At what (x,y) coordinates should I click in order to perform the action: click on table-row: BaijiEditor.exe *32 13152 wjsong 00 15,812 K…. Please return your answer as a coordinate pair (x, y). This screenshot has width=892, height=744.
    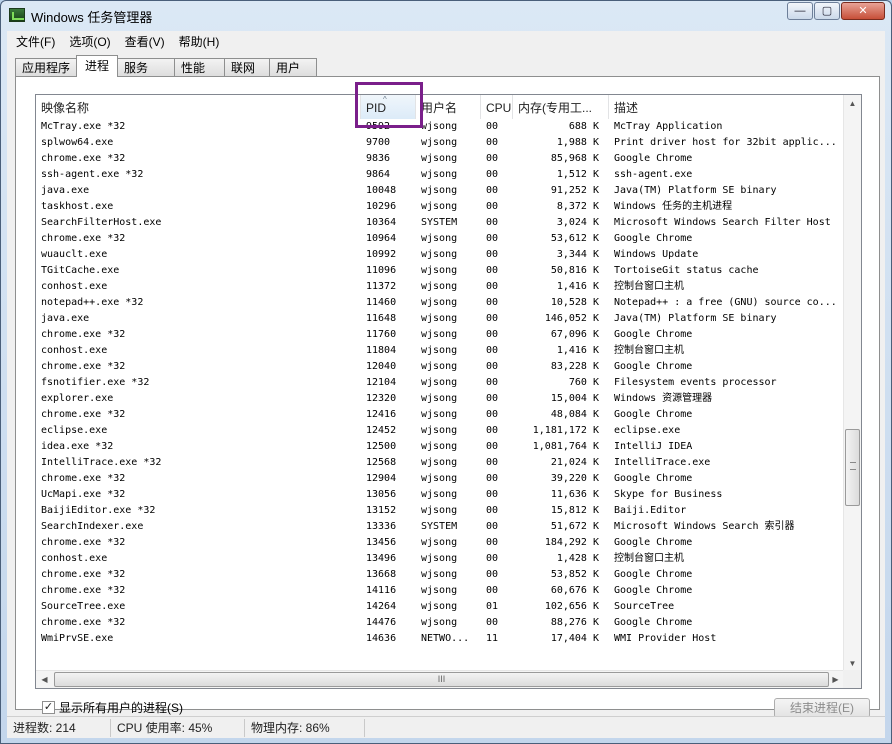
    Looking at the image, I should click on (440, 511).